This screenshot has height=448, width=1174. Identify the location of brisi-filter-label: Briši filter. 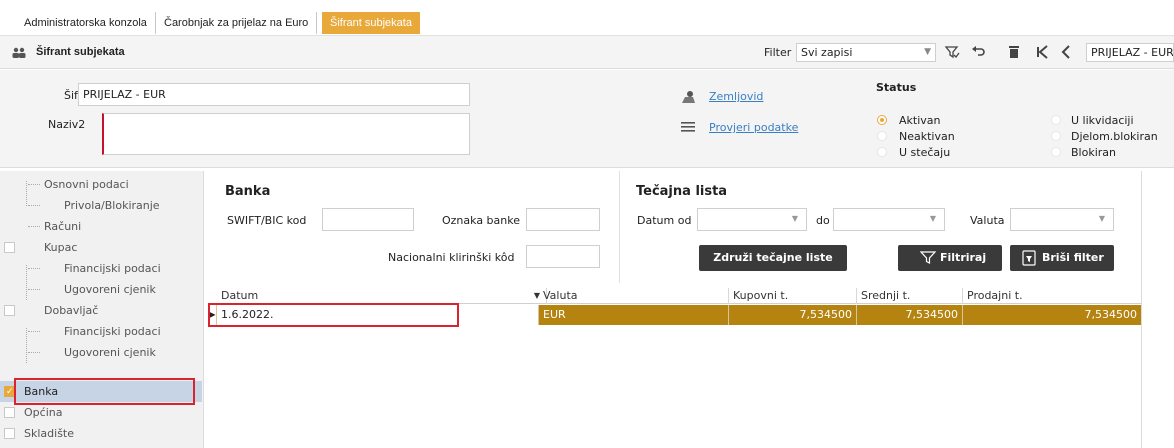
(1073, 257).